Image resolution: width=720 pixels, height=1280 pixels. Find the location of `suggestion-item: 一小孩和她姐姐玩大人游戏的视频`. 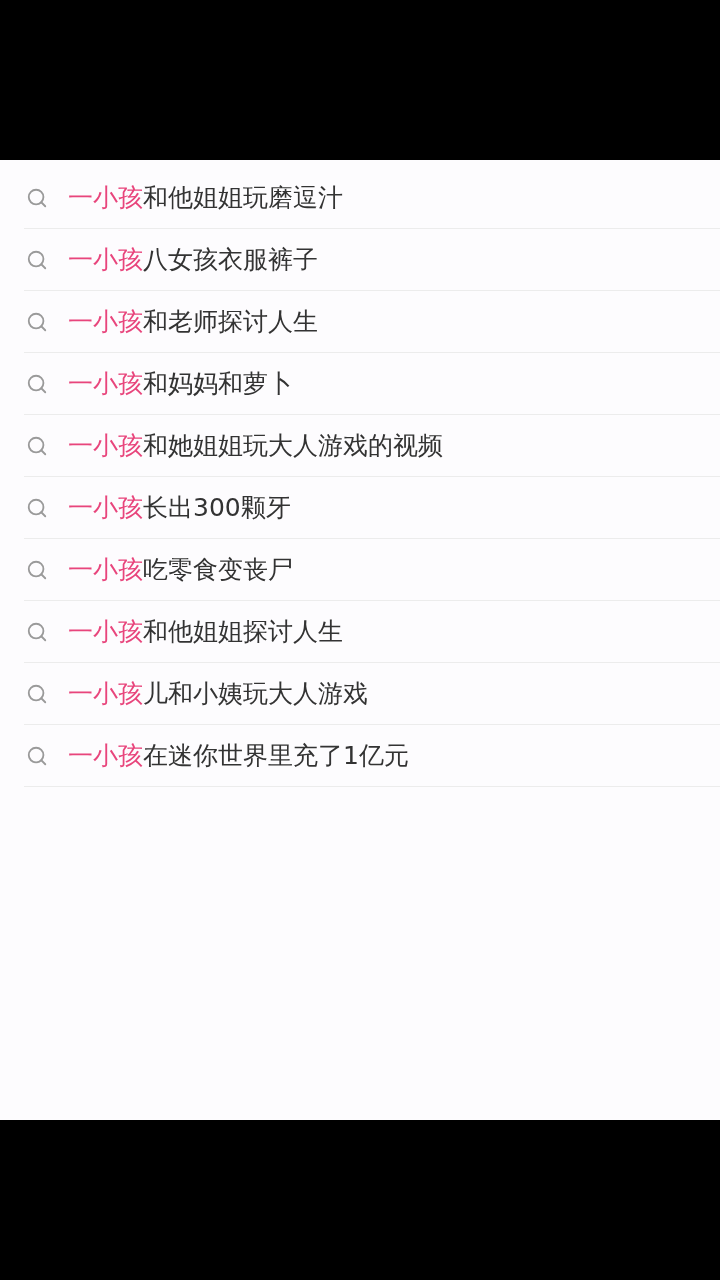

suggestion-item: 一小孩和她姐姐玩大人游戏的视频 is located at coordinates (372, 446).